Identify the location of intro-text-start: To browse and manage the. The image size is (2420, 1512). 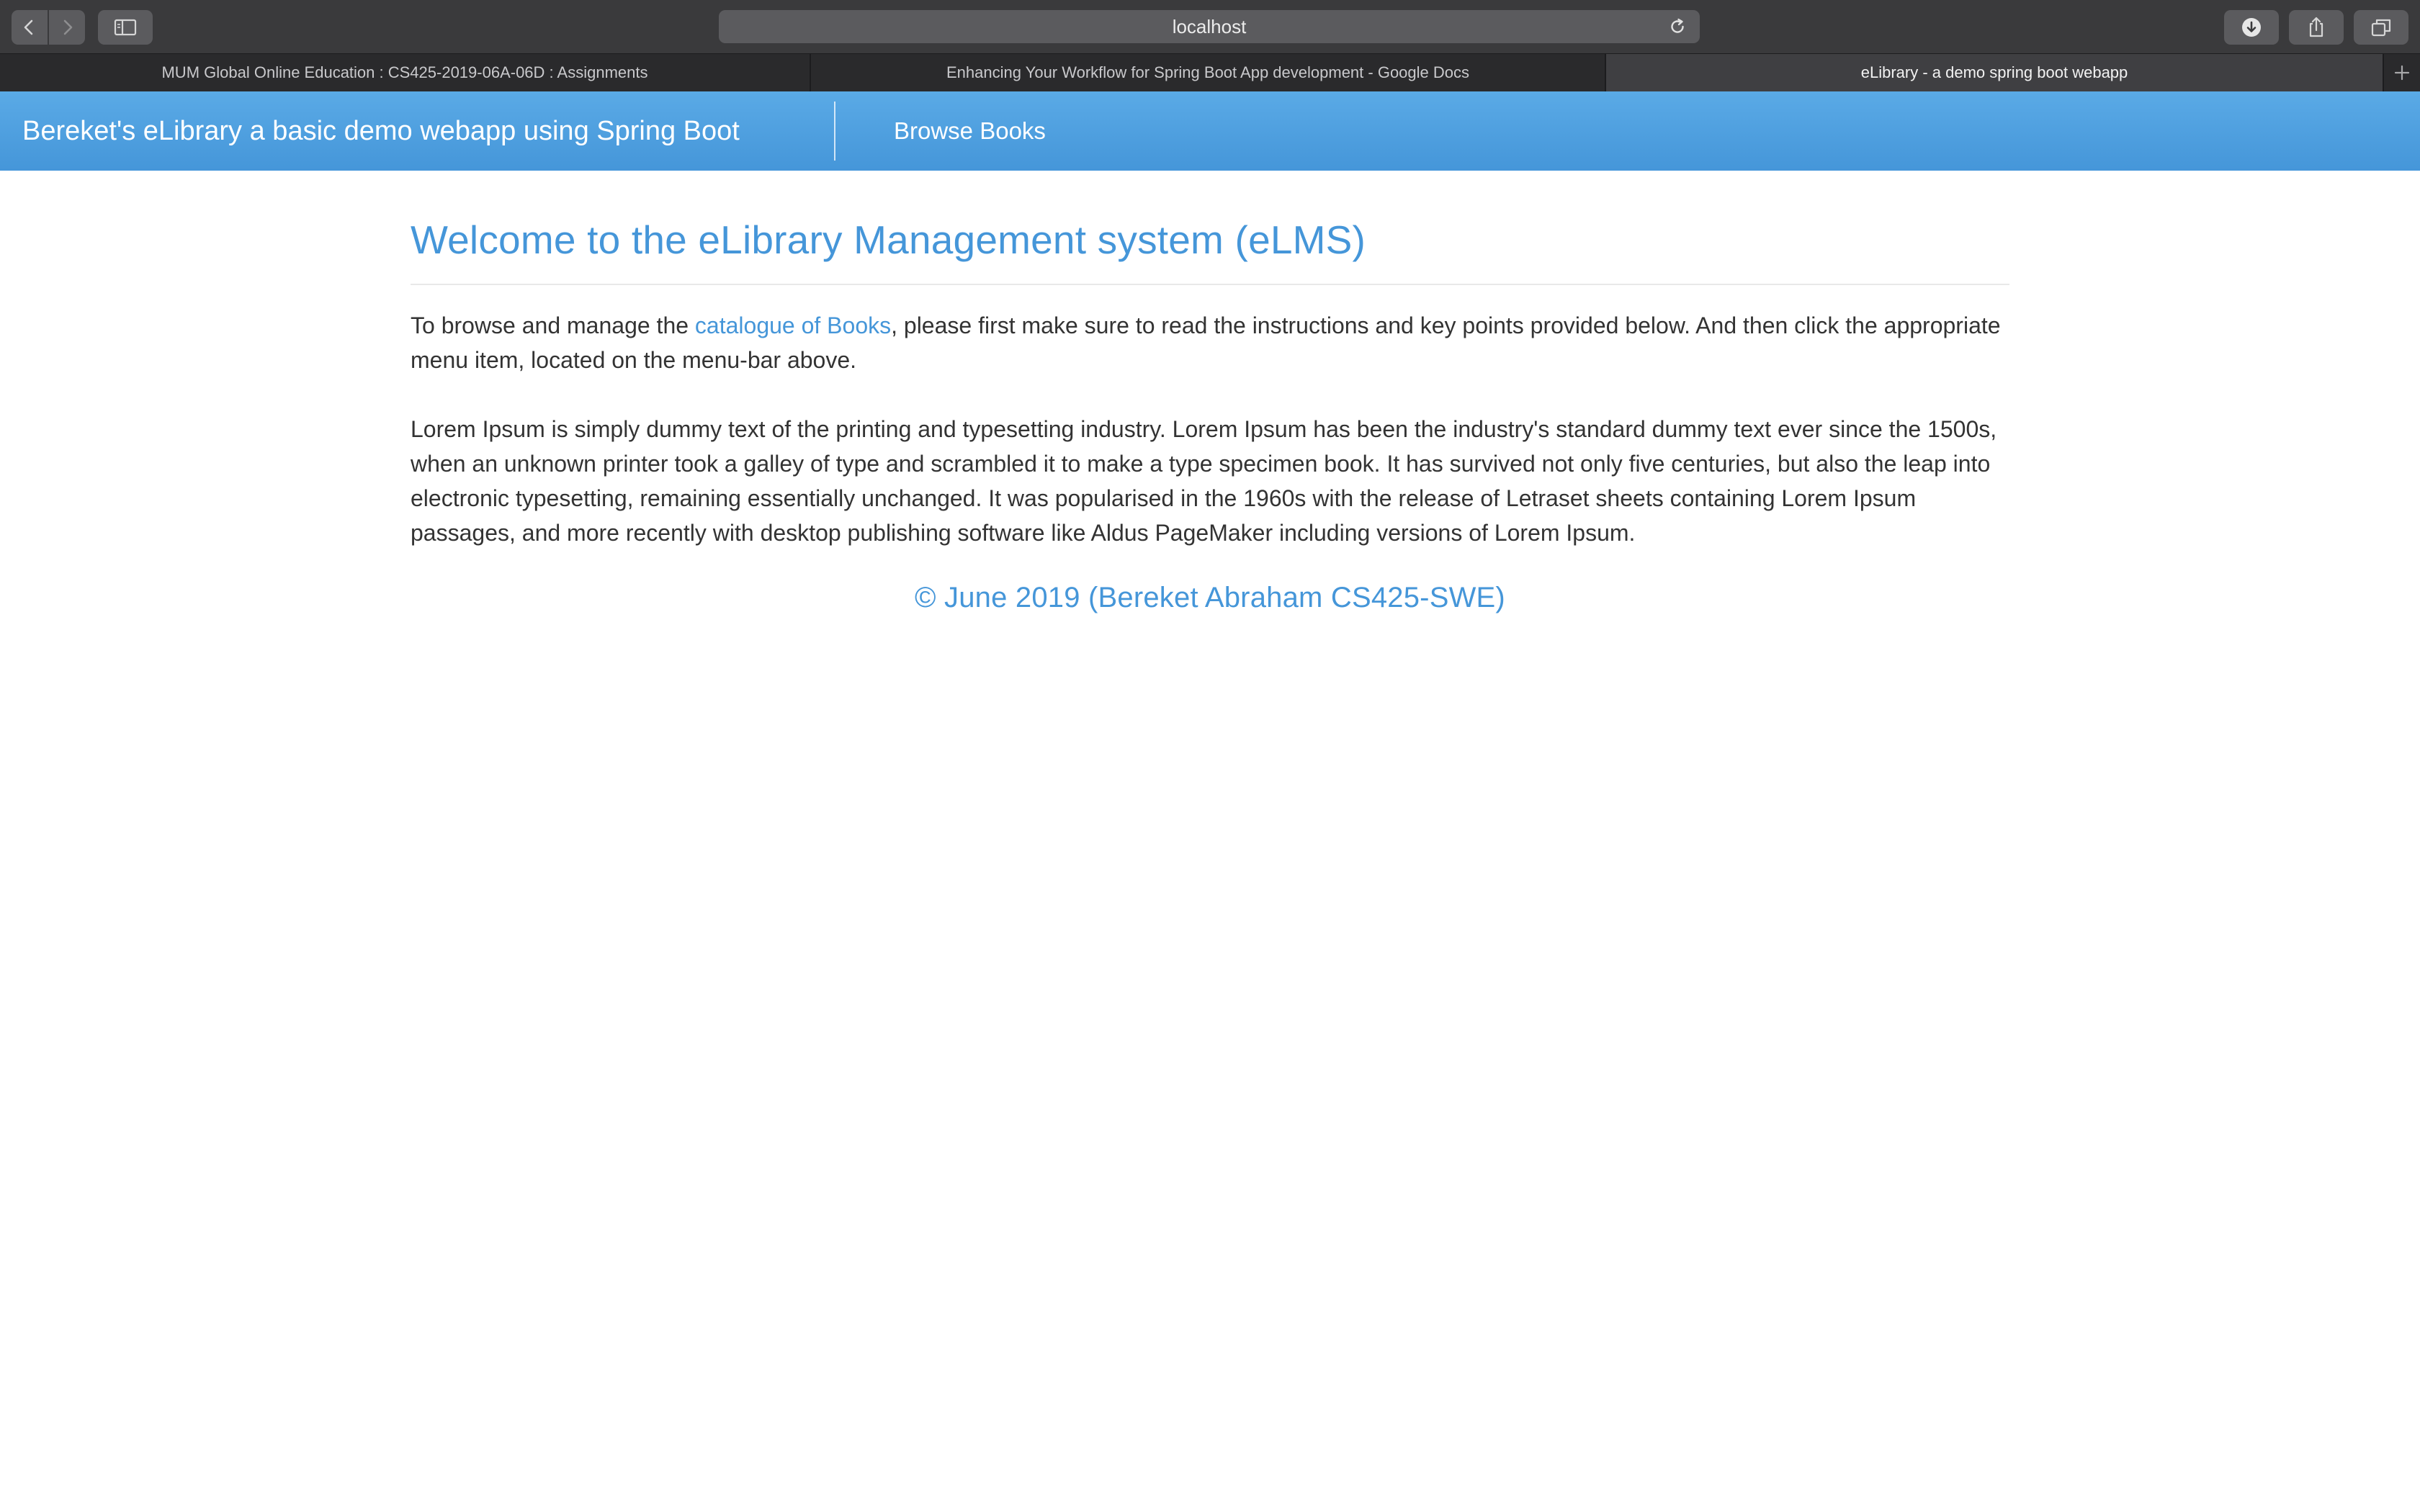
(553, 325).